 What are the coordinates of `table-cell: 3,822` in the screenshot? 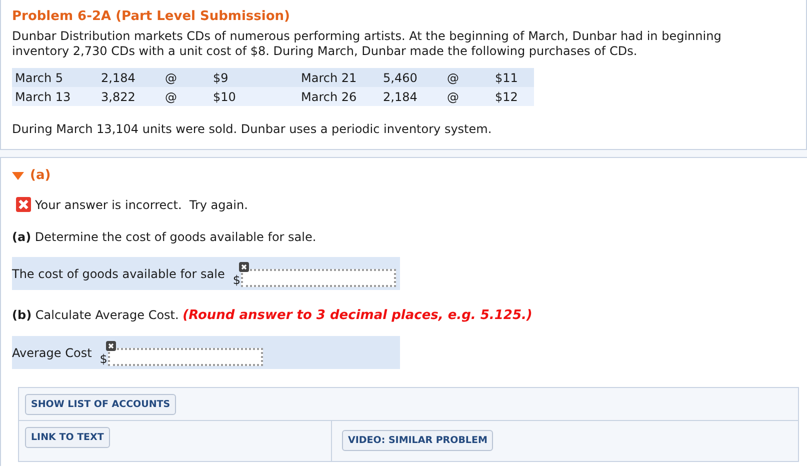 It's located at (130, 96).